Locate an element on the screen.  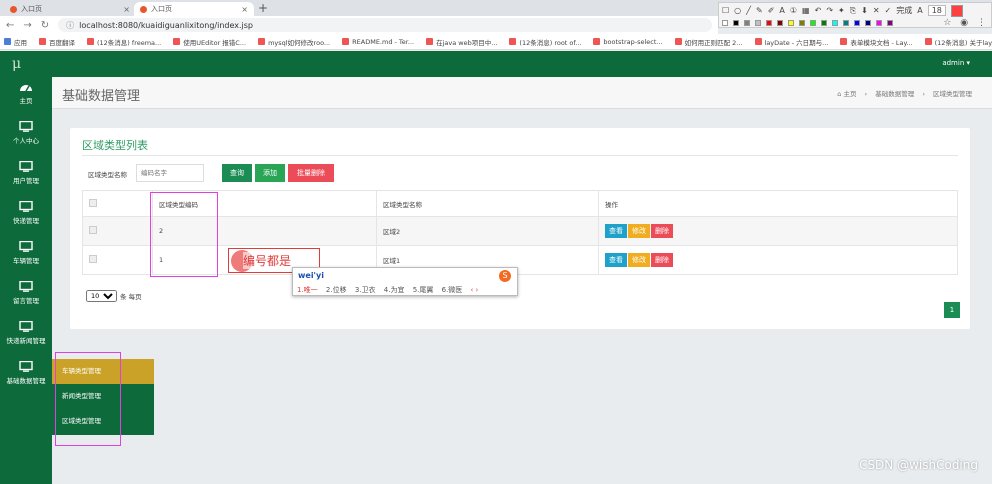
marker-tool-icon: ✐ is located at coordinates (771, 10).